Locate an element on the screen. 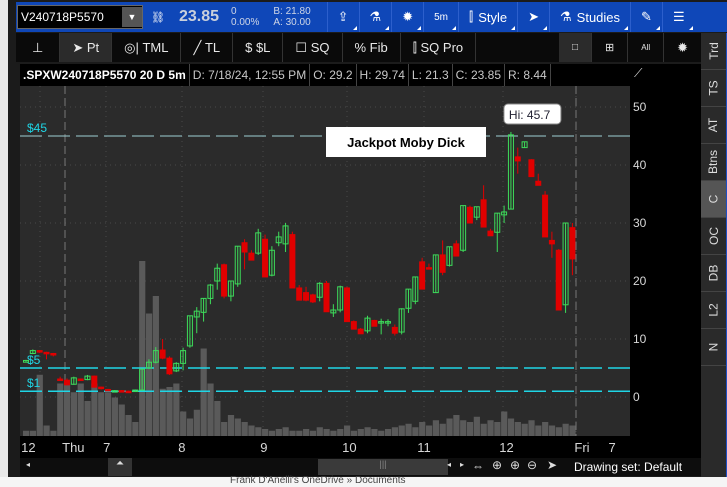 The height and width of the screenshot is (487, 727). tab-ts: TS is located at coordinates (713, 88).